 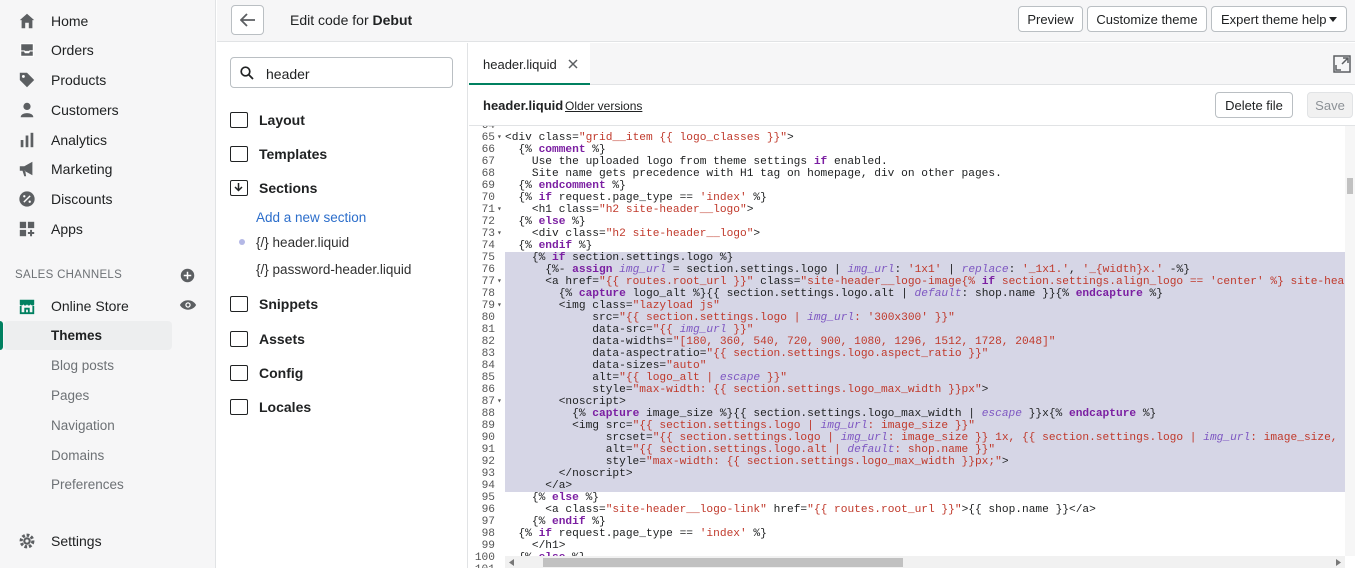 I want to click on code-line: 69 {% endcomment %}, so click(x=909, y=186).